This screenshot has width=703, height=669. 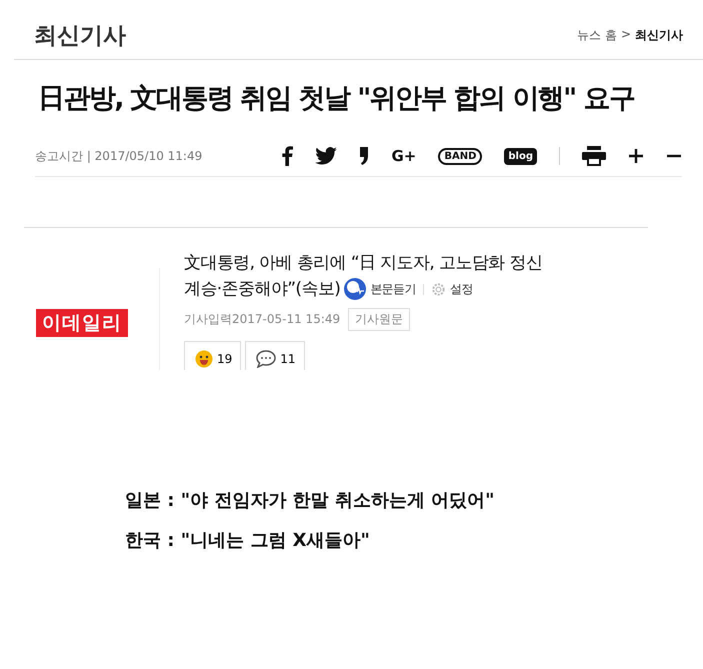 I want to click on newspaper-logo: 이데일리, so click(x=82, y=323).